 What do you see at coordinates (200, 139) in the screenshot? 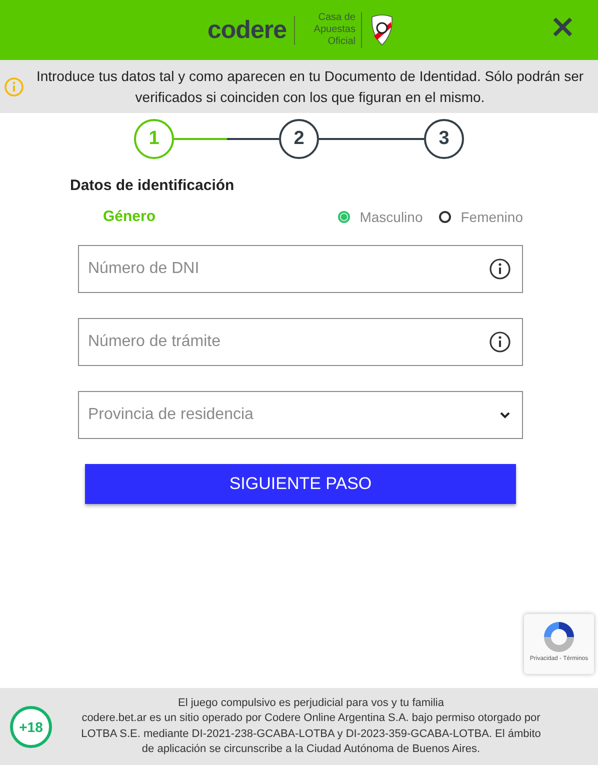
I see `progress-line` at bounding box center [200, 139].